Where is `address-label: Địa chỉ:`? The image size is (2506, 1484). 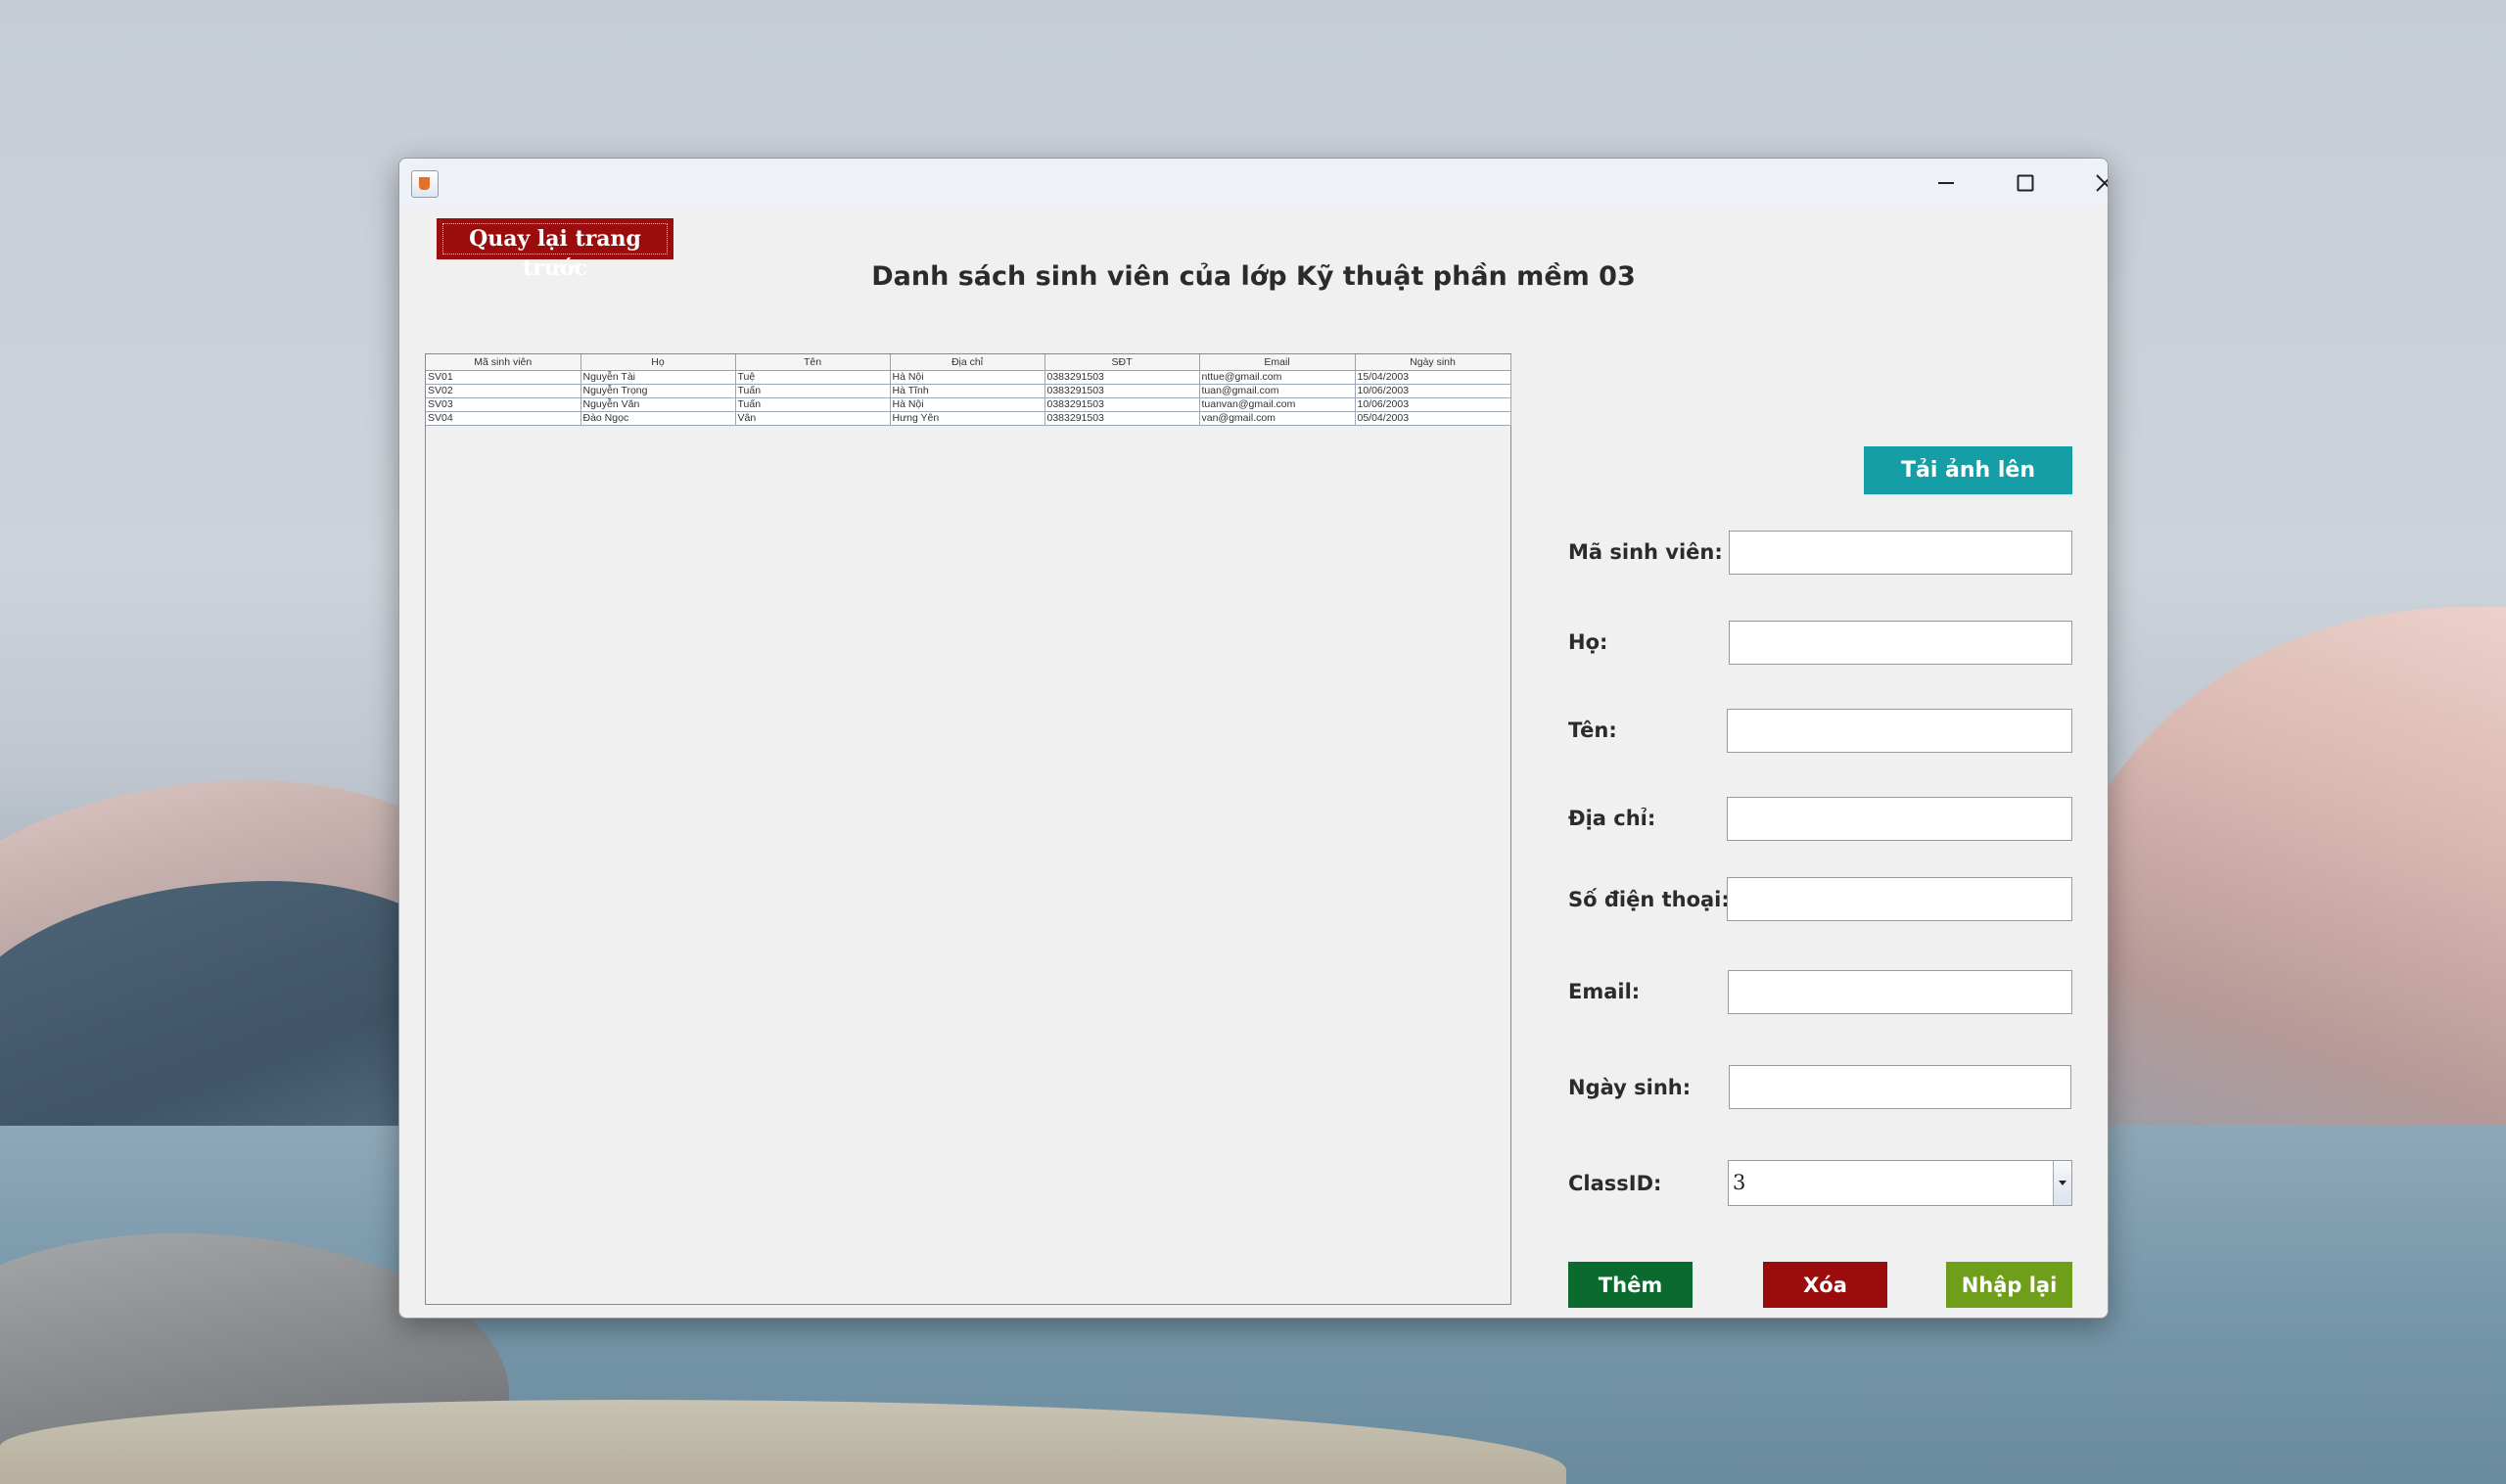
address-label: Địa chỉ: is located at coordinates (1612, 818).